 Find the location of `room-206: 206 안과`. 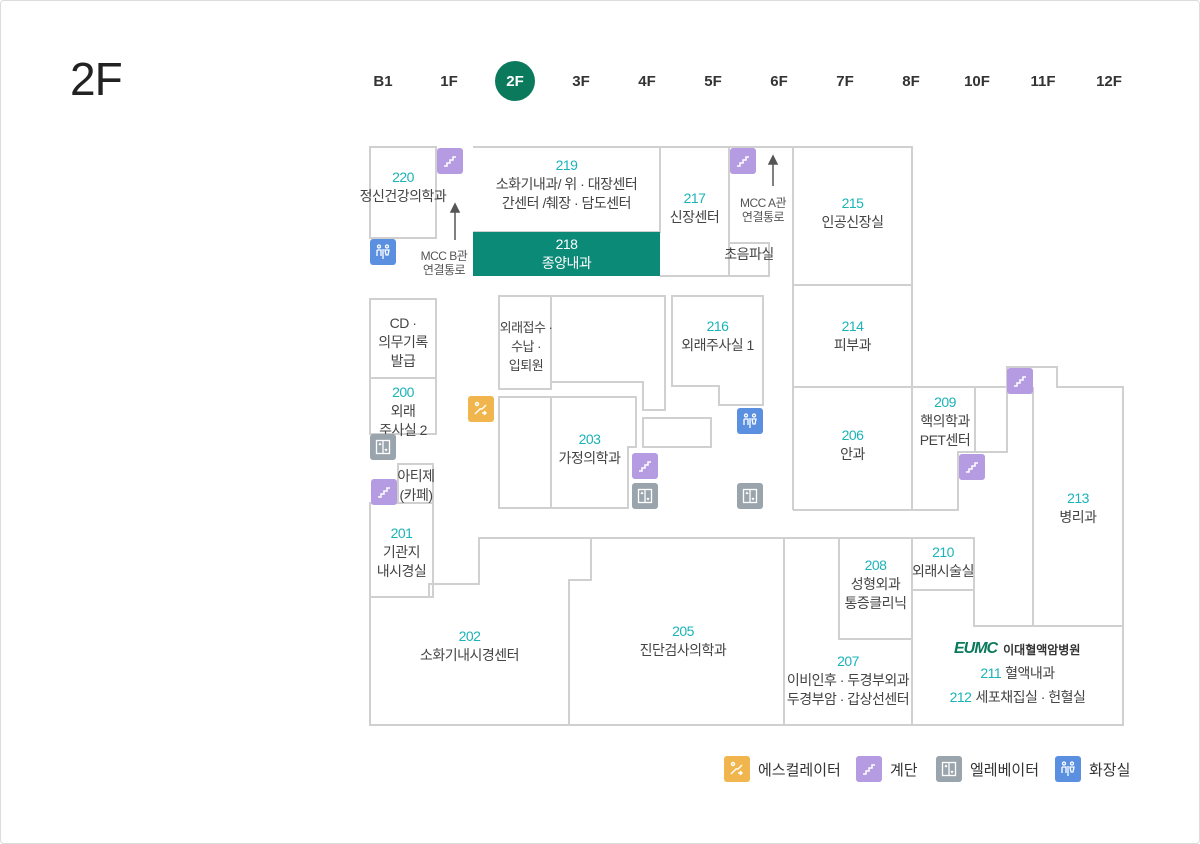

room-206: 206 안과 is located at coordinates (852, 445).